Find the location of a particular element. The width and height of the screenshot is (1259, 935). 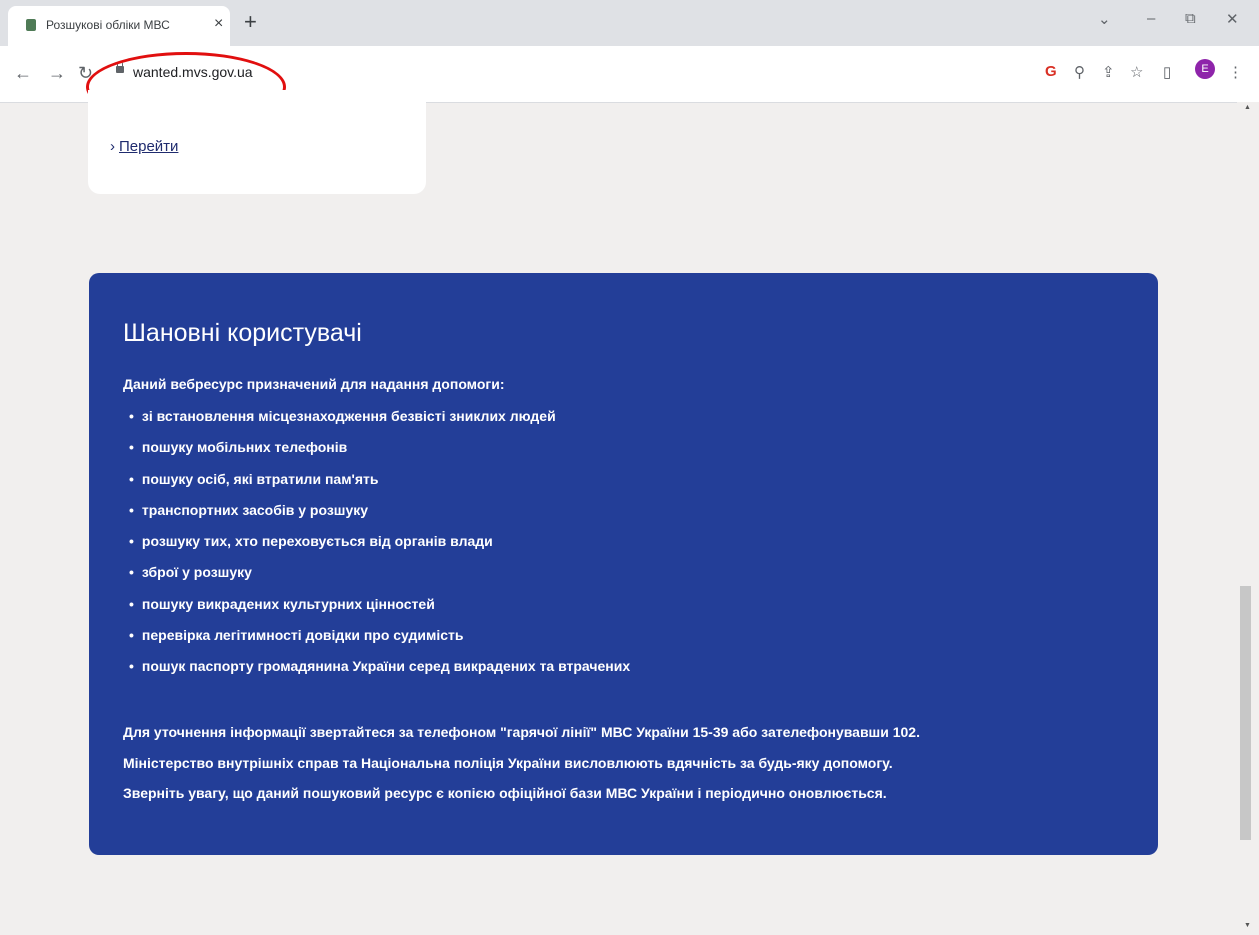

address-bar: wanted.mvs.gov.ua is located at coordinates (558, 73).